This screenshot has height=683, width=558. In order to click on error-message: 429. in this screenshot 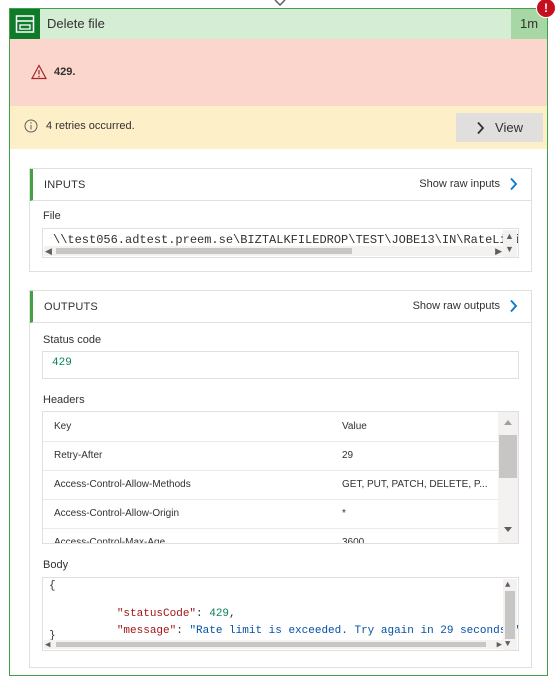, I will do `click(65, 72)`.